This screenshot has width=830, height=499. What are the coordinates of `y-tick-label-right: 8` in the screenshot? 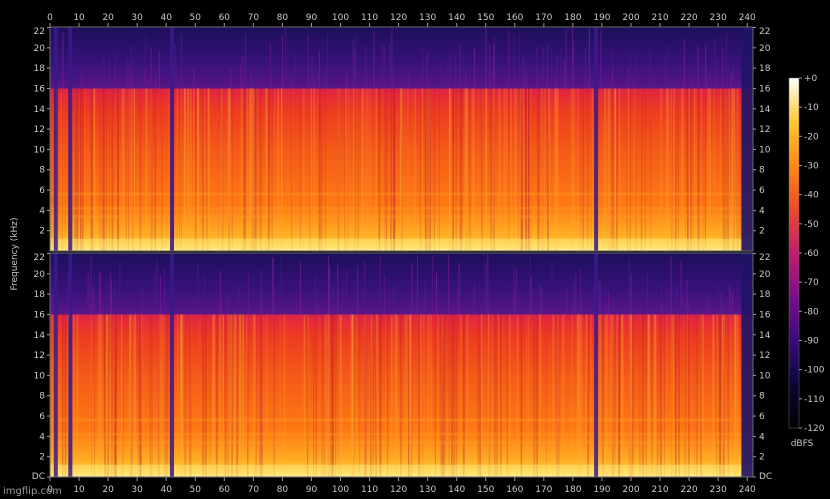 It's located at (762, 171).